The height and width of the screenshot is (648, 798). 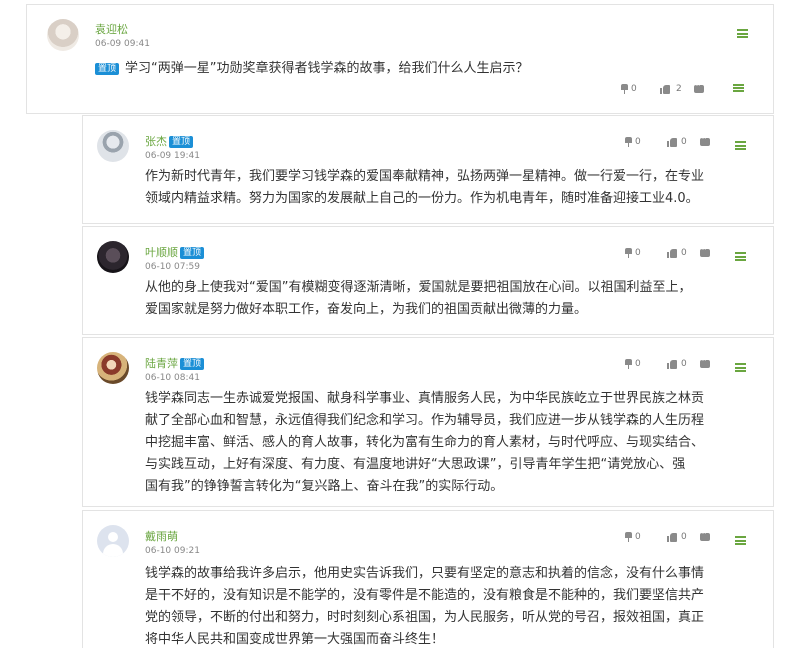 I want to click on author-name: 叶顺顺 置顶, so click(x=175, y=252).